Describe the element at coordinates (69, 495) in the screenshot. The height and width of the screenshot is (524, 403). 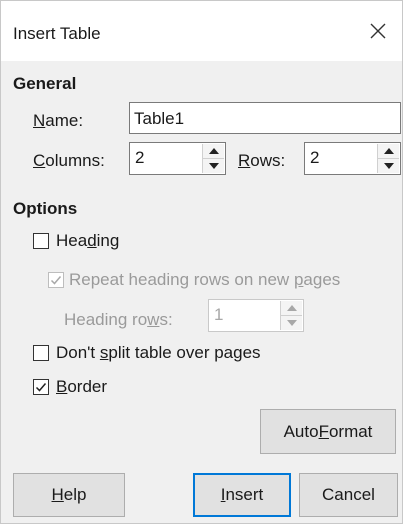
I see `help-button: Help` at that location.